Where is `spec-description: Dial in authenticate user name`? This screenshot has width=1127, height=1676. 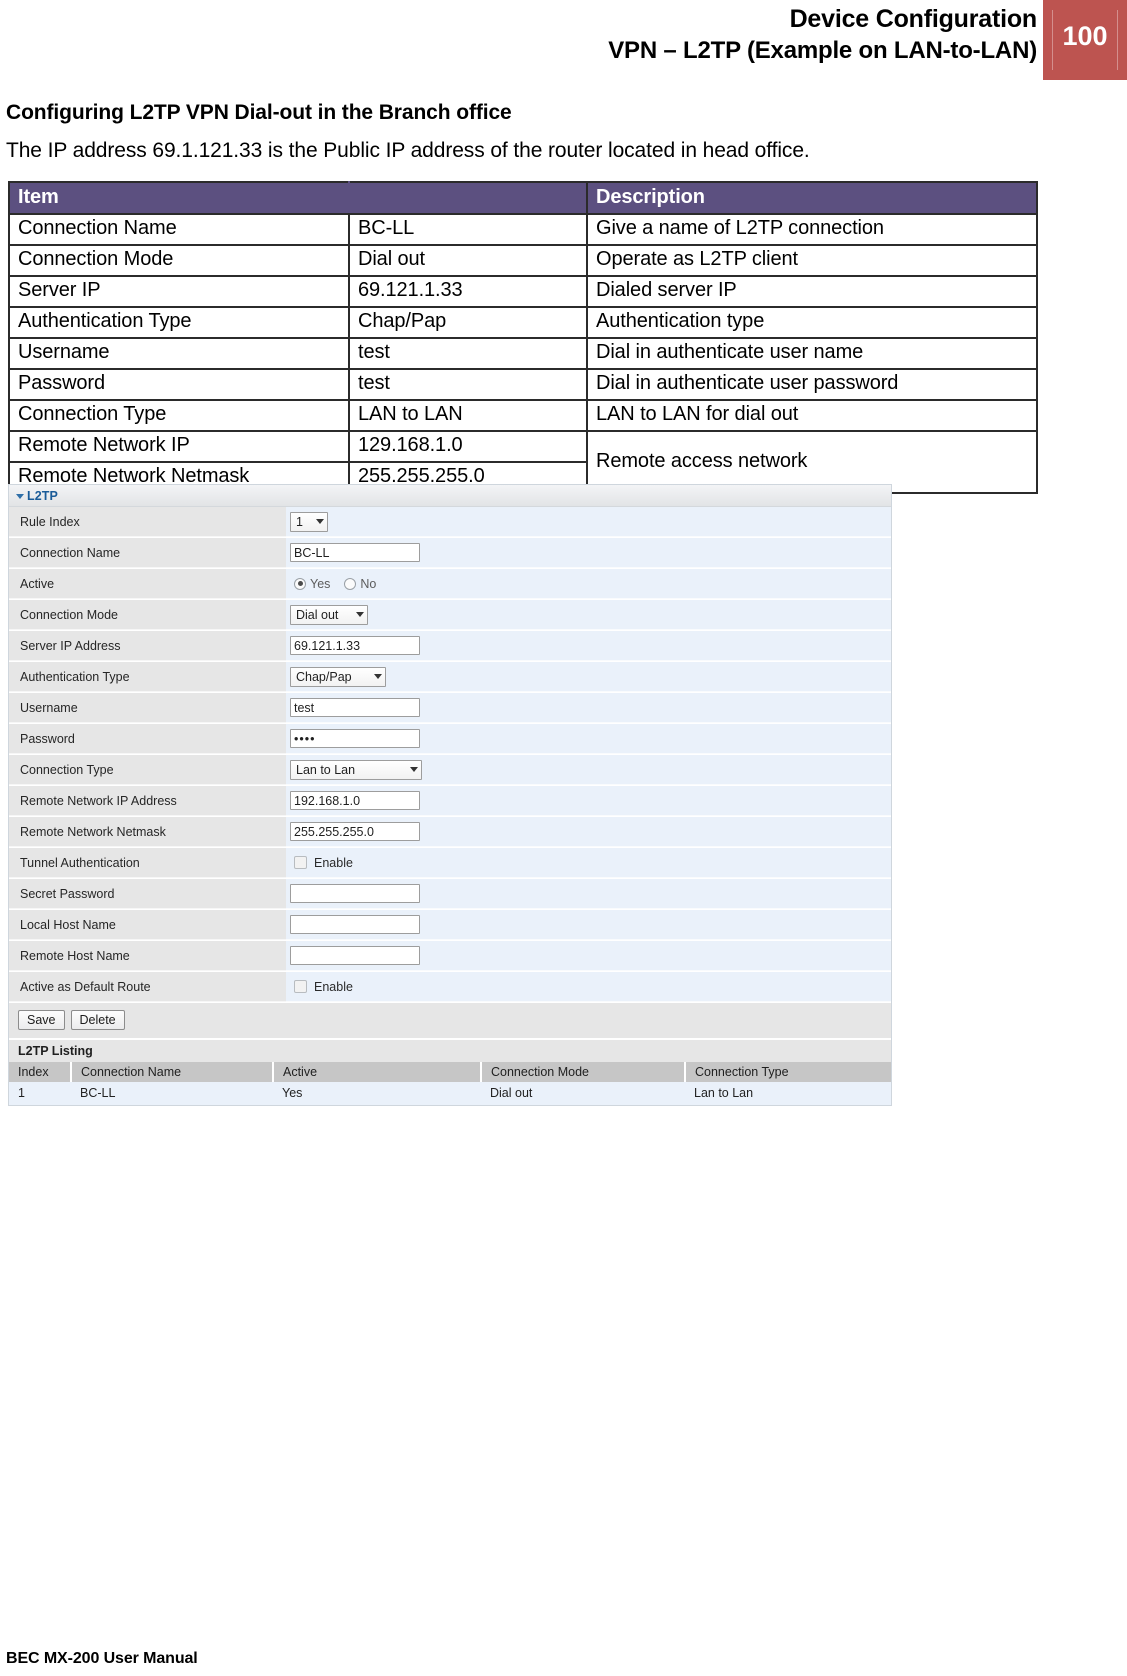
spec-description: Dial in authenticate user name is located at coordinates (812, 353).